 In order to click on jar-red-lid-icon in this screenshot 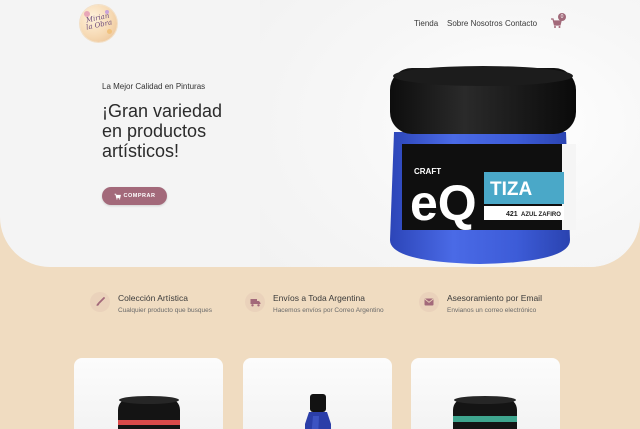, I will do `click(149, 412)`.